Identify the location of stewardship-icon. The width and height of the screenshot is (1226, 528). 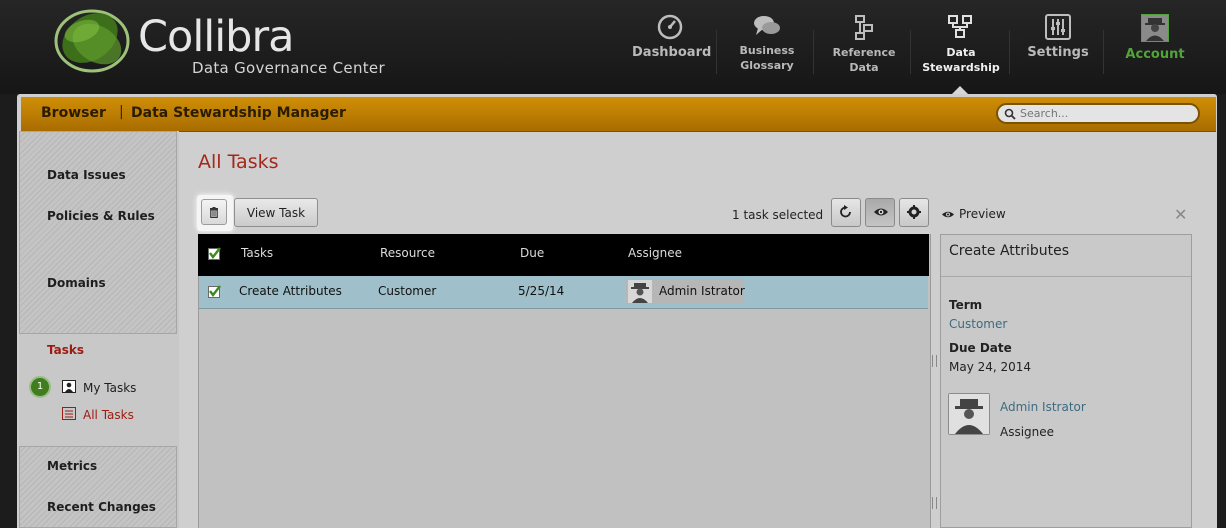
(960, 26).